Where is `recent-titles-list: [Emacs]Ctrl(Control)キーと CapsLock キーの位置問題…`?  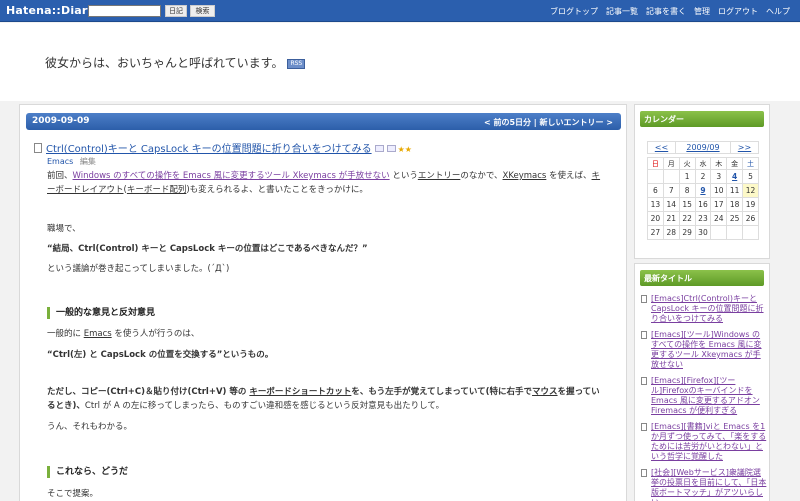
recent-titles-list: [Emacs]Ctrl(Control)キーと CapsLock キーの位置問題… is located at coordinates (704, 397).